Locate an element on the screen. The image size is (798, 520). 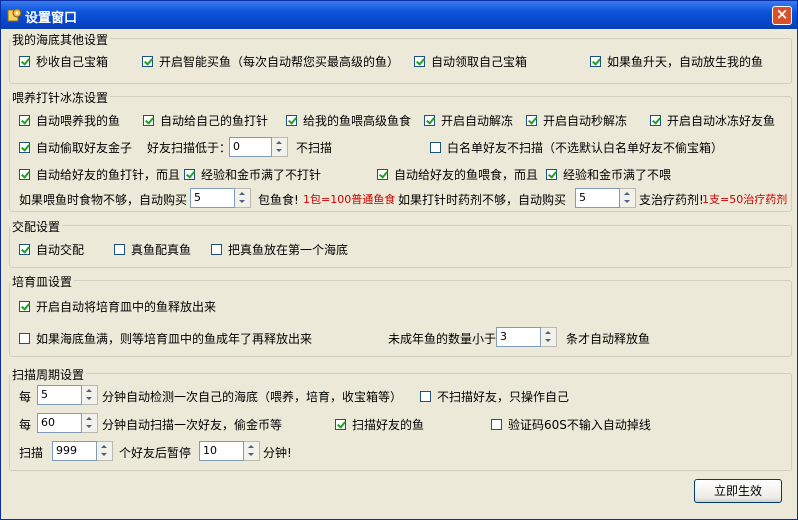
close-button: × is located at coordinates (782, 15).